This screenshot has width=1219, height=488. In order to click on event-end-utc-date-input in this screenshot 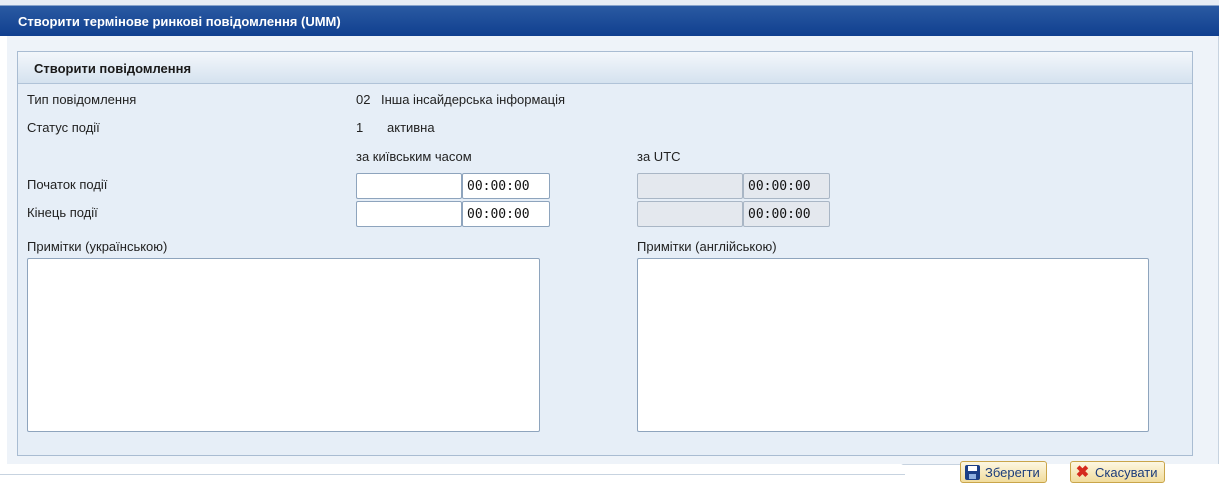, I will do `click(690, 214)`.